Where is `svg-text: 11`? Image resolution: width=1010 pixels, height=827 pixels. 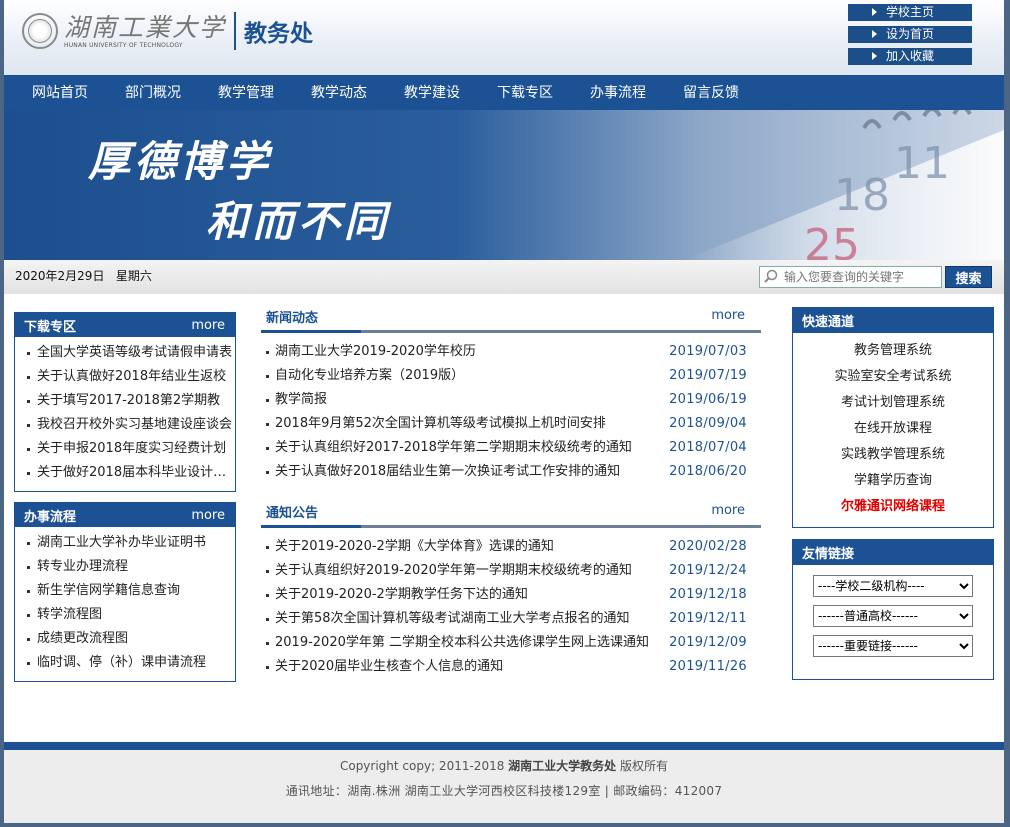 svg-text: 11 is located at coordinates (922, 163).